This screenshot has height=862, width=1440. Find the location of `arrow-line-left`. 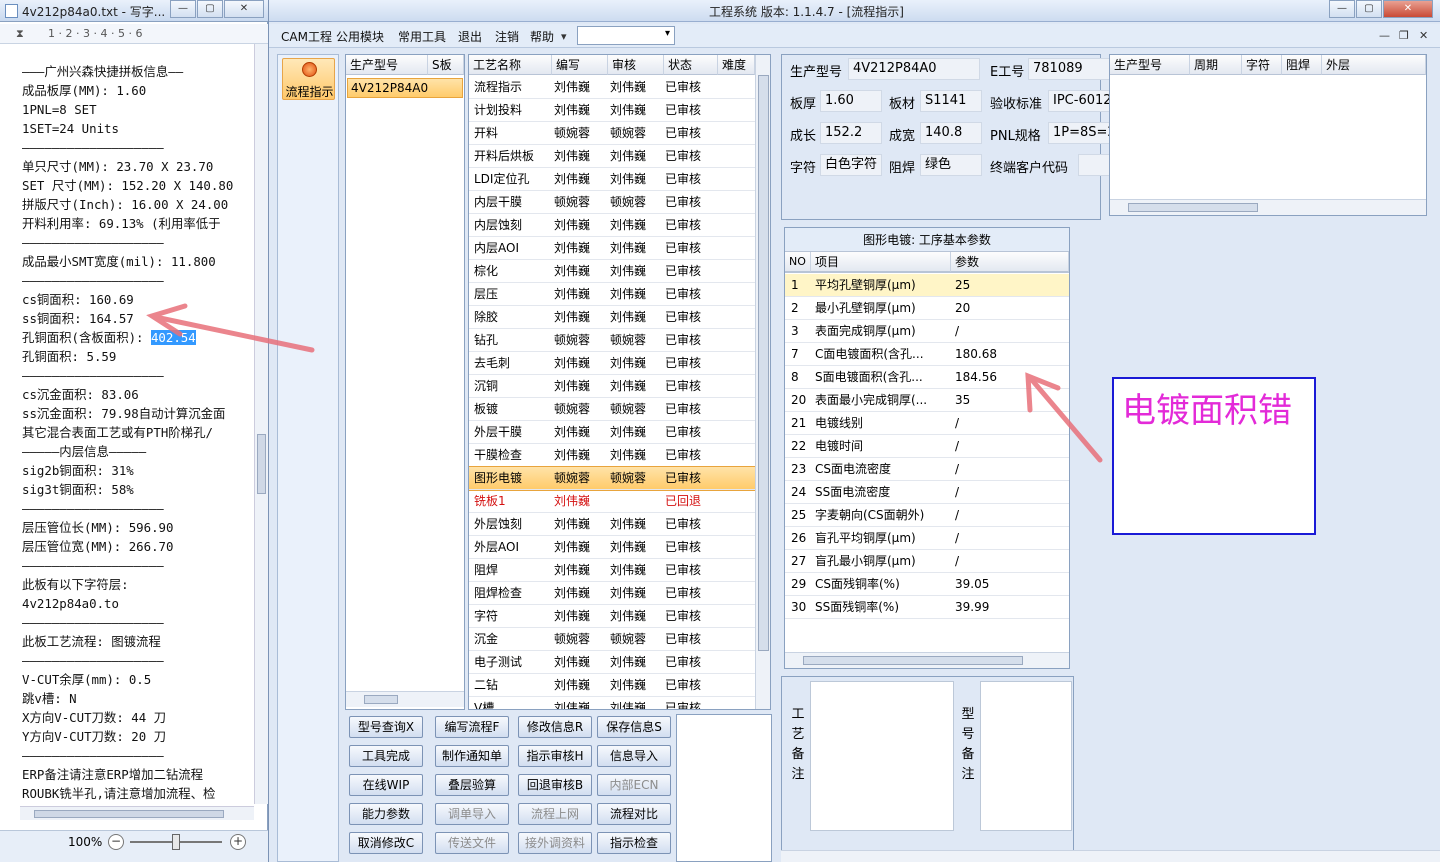

arrow-line-left is located at coordinates (236, 334).